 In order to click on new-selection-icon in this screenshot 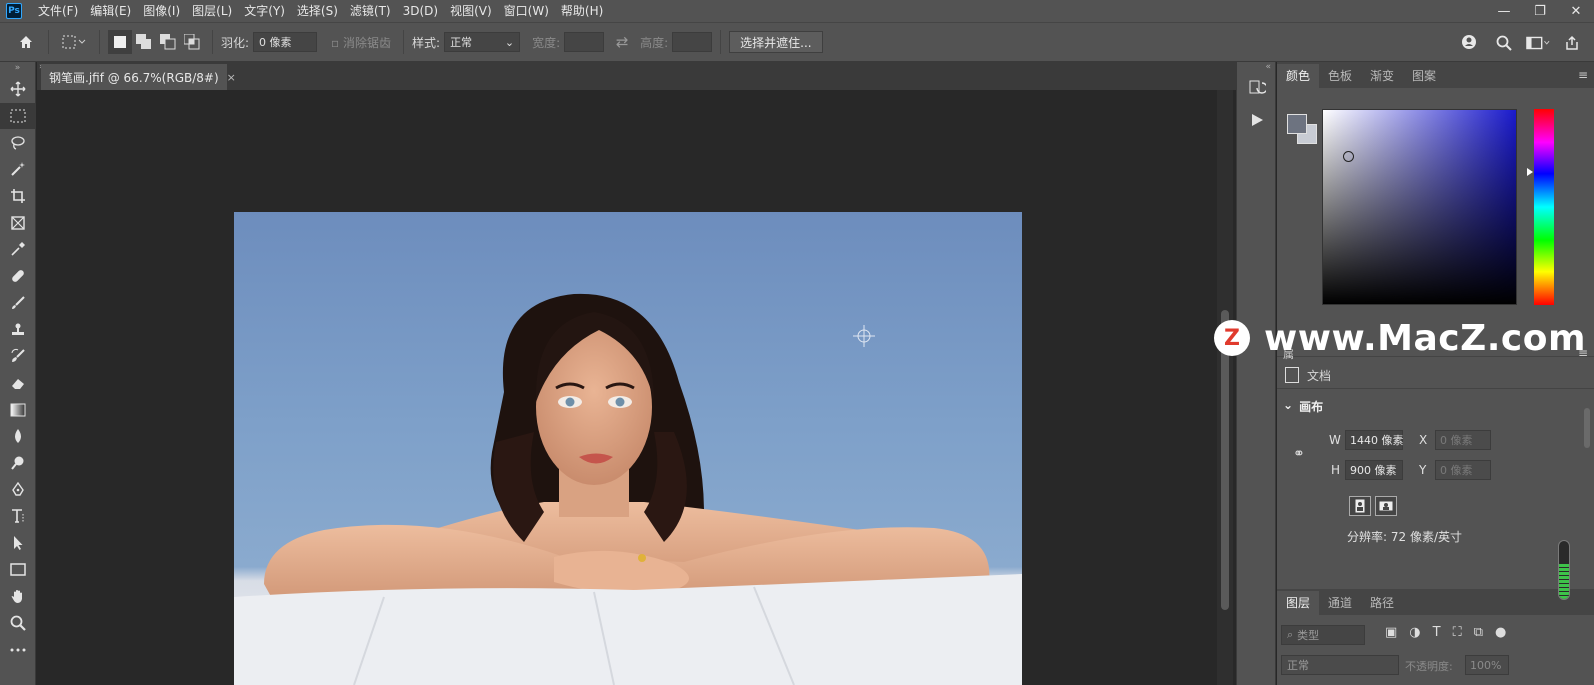, I will do `click(120, 42)`.